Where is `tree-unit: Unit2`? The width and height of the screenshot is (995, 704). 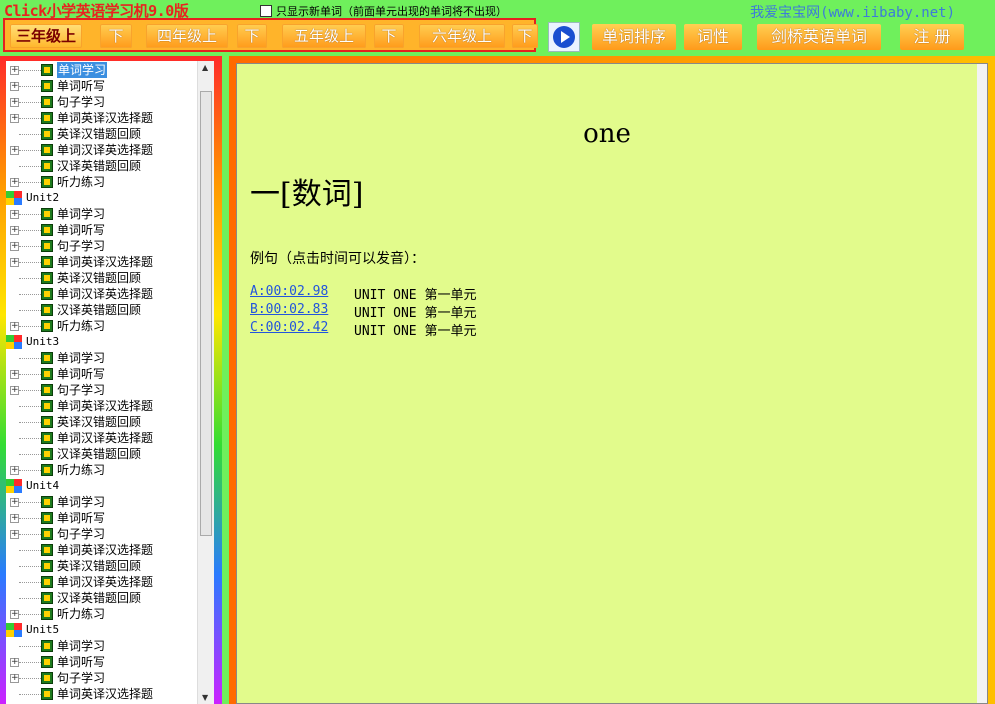
tree-unit: Unit2 is located at coordinates (32, 198).